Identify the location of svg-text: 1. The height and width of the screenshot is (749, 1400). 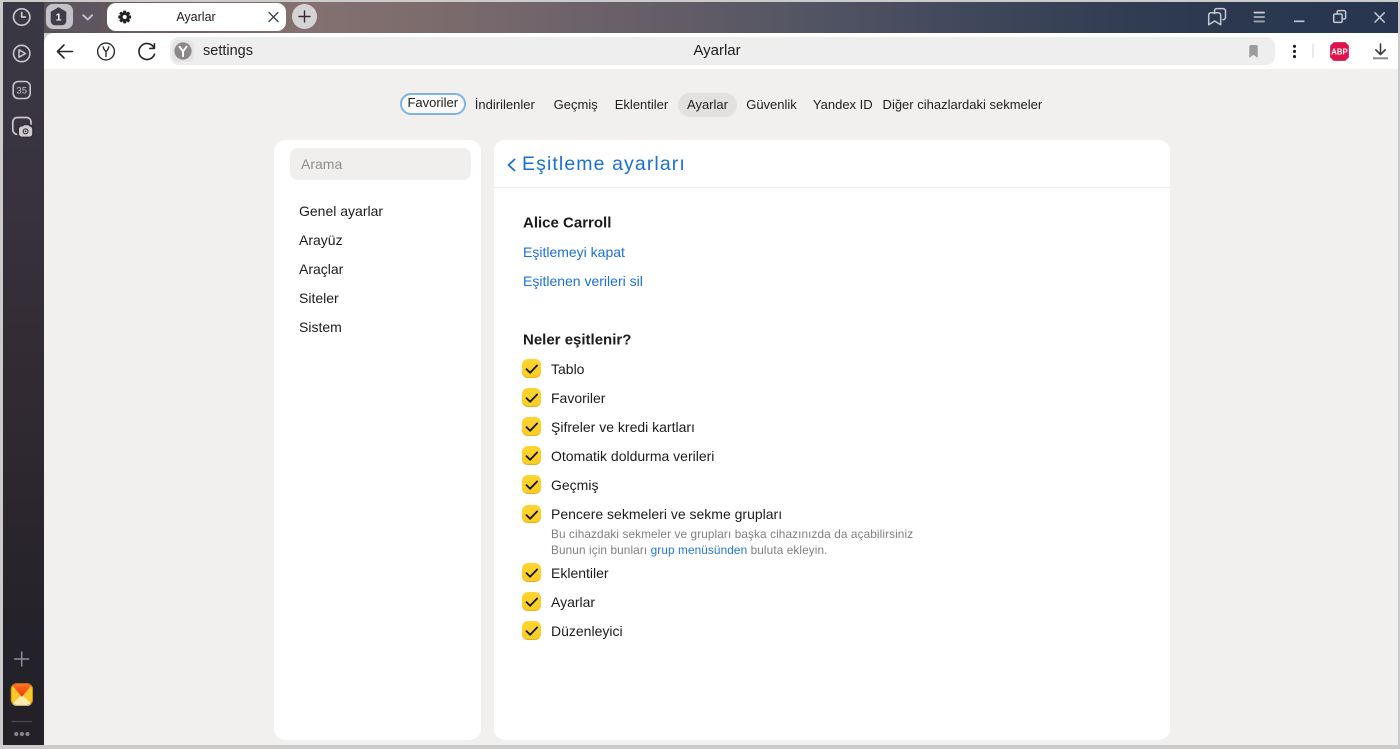
(59, 17).